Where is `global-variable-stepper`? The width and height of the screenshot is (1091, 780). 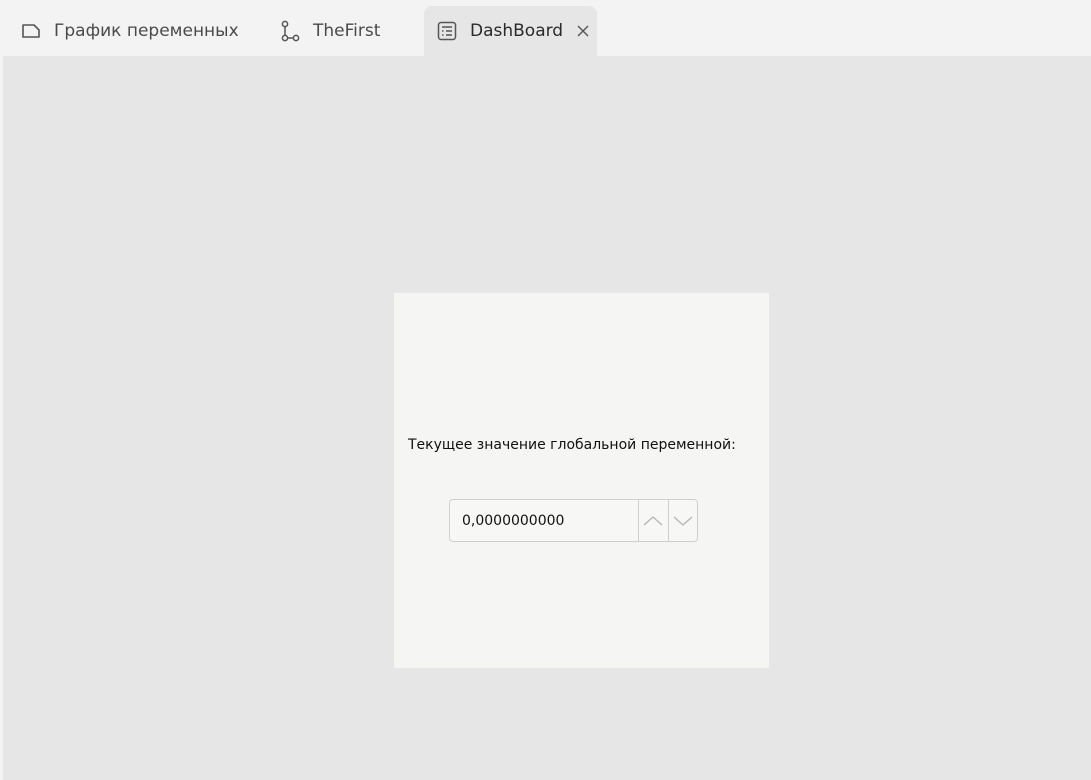
global-variable-stepper is located at coordinates (573, 520).